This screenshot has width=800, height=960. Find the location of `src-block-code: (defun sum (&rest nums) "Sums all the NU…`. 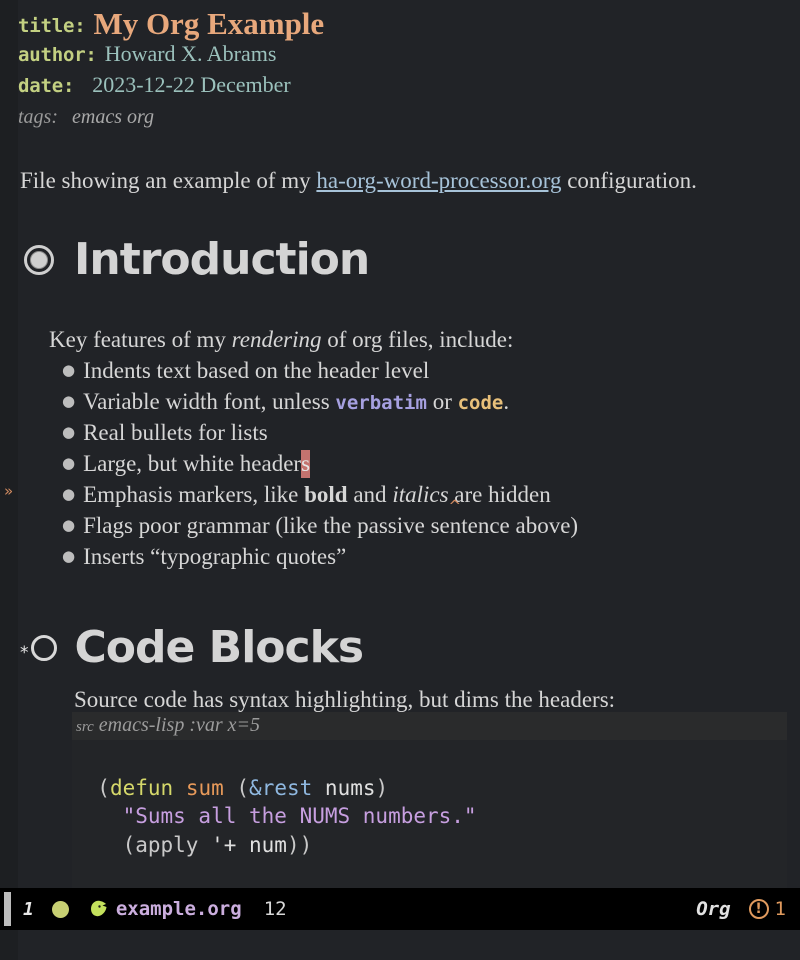

src-block-code: (defun sum (&rest nums) "Sums all the NU… is located at coordinates (429, 814).